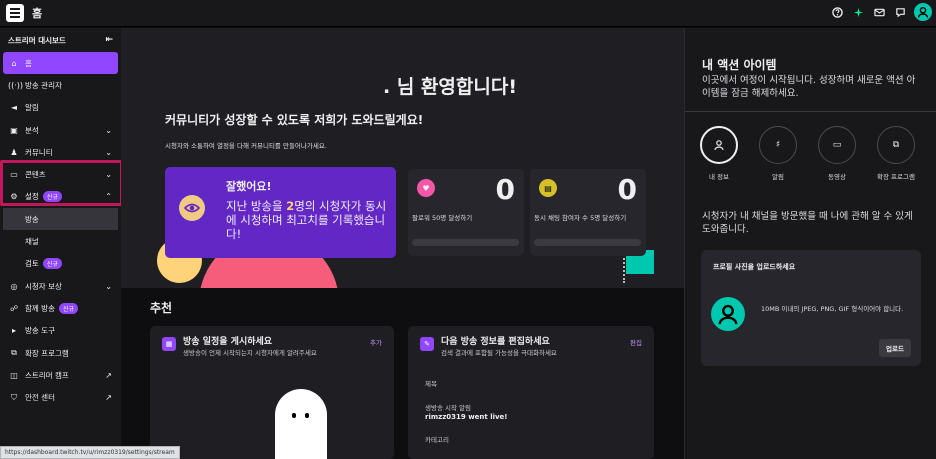 This screenshot has width=936, height=459. Describe the element at coordinates (109, 40) in the screenshot. I see `collapse-icon: ⇤` at that location.